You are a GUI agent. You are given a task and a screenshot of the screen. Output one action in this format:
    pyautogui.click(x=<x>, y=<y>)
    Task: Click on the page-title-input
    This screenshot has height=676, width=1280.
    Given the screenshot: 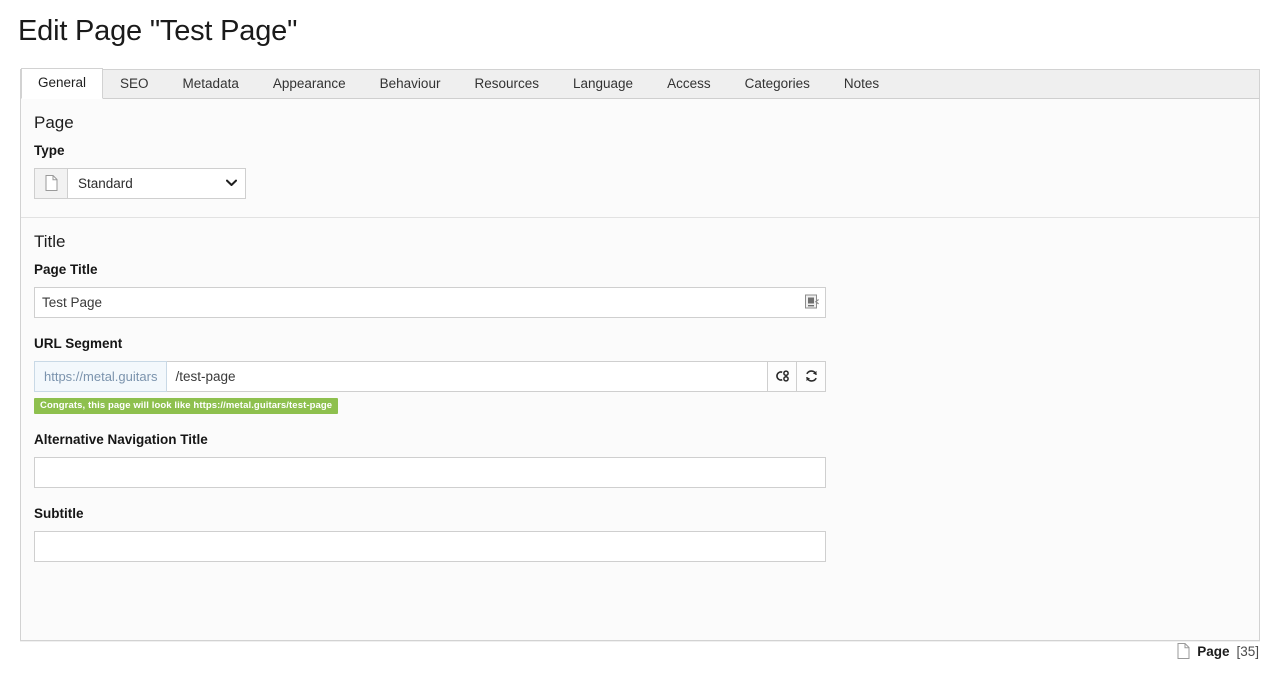 What is the action you would take?
    pyautogui.click(x=430, y=302)
    